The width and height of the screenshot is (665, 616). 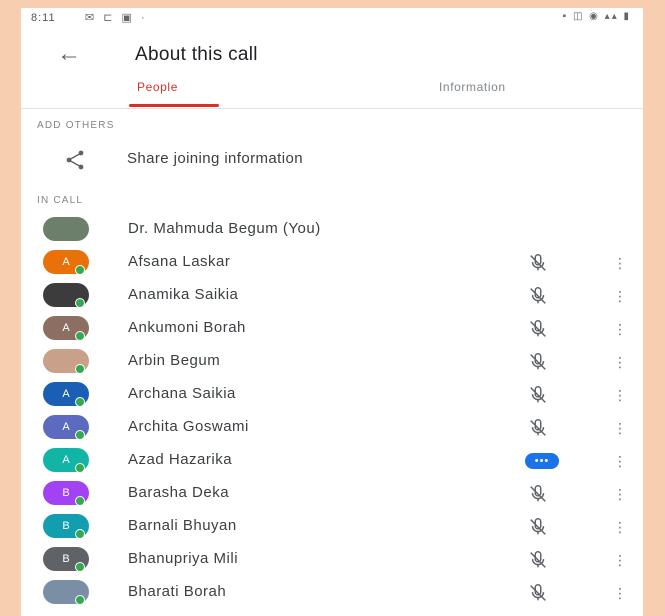 What do you see at coordinates (332, 263) in the screenshot?
I see `participant-row: A Afsana Laskar ⋮` at bounding box center [332, 263].